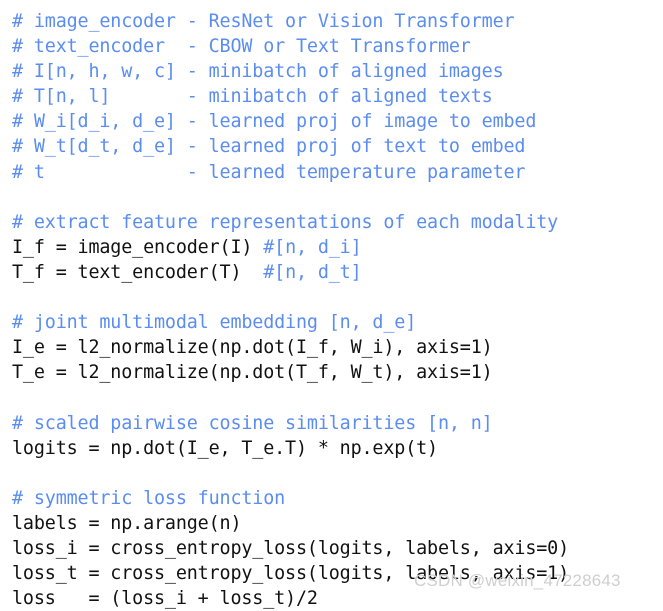 The width and height of the screenshot is (663, 611). What do you see at coordinates (312, 272) in the screenshot?
I see `inline-comment-token: #[n, d_t]` at bounding box center [312, 272].